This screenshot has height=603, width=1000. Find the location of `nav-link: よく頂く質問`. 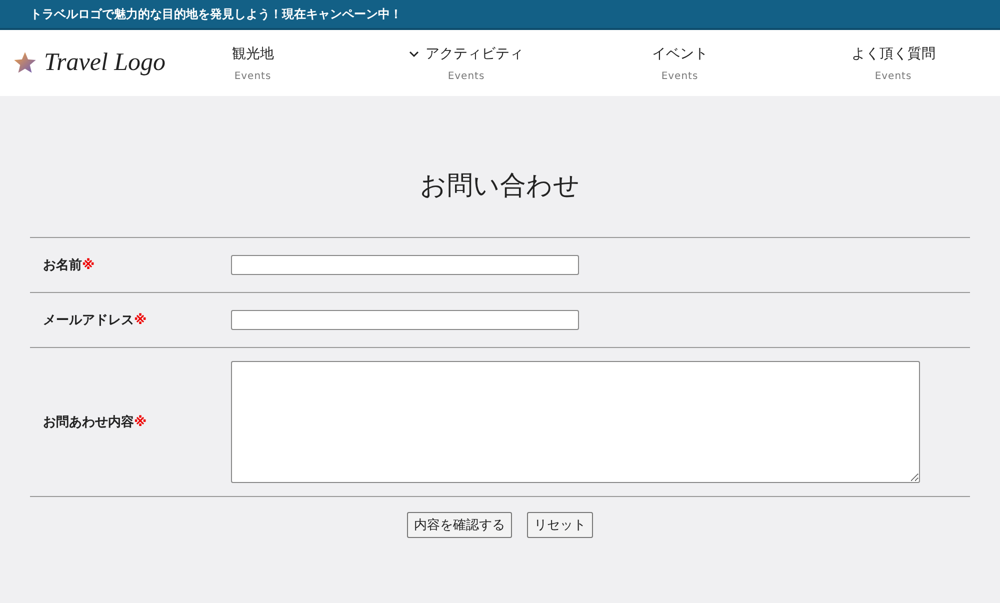

nav-link: よく頂く質問 is located at coordinates (893, 53).